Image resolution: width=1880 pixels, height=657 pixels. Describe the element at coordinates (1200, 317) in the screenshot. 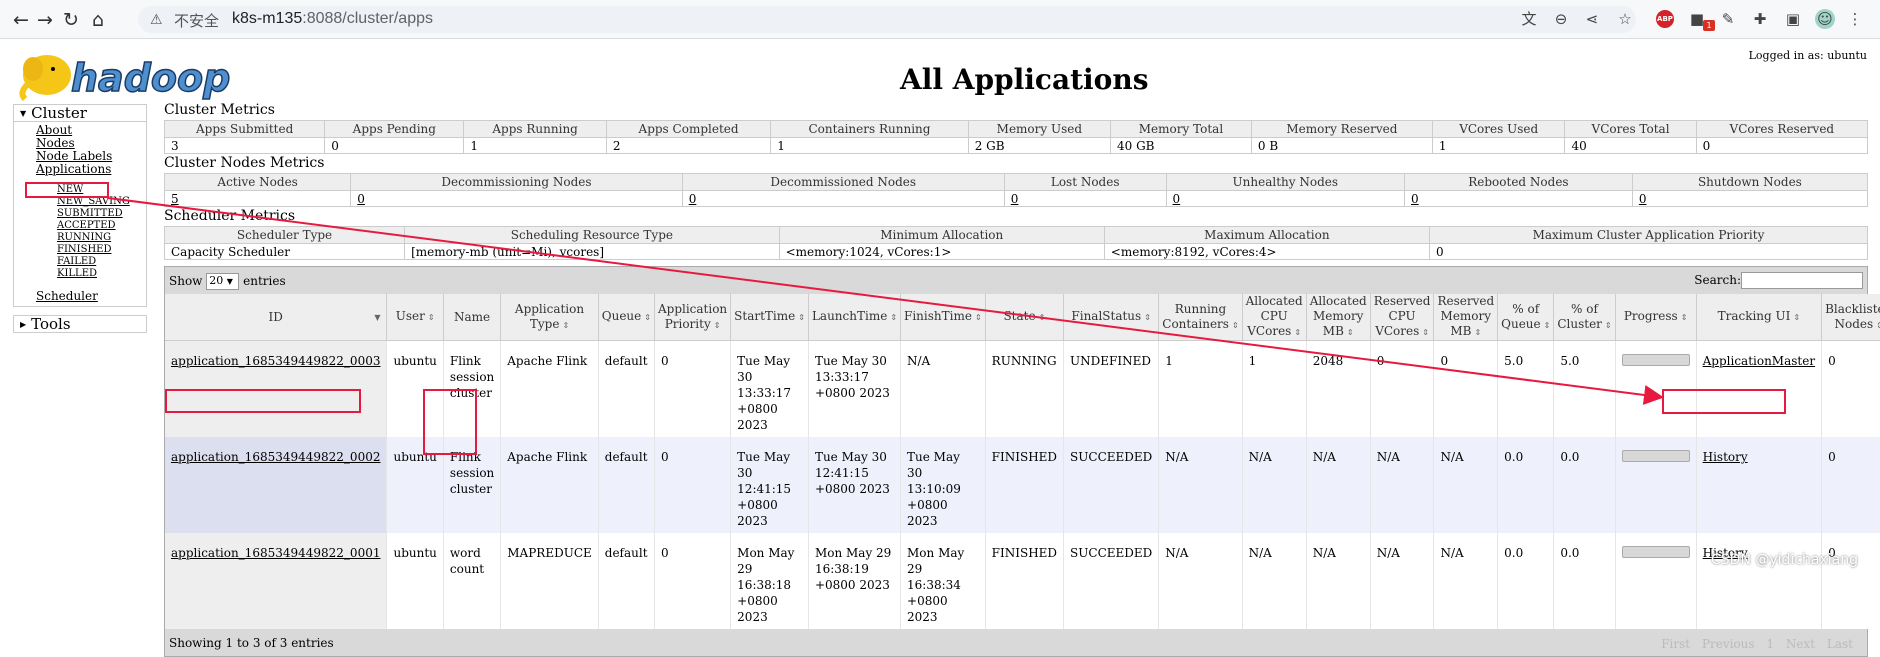

I see `column-header-running-containers: Running Containers ⇕` at that location.